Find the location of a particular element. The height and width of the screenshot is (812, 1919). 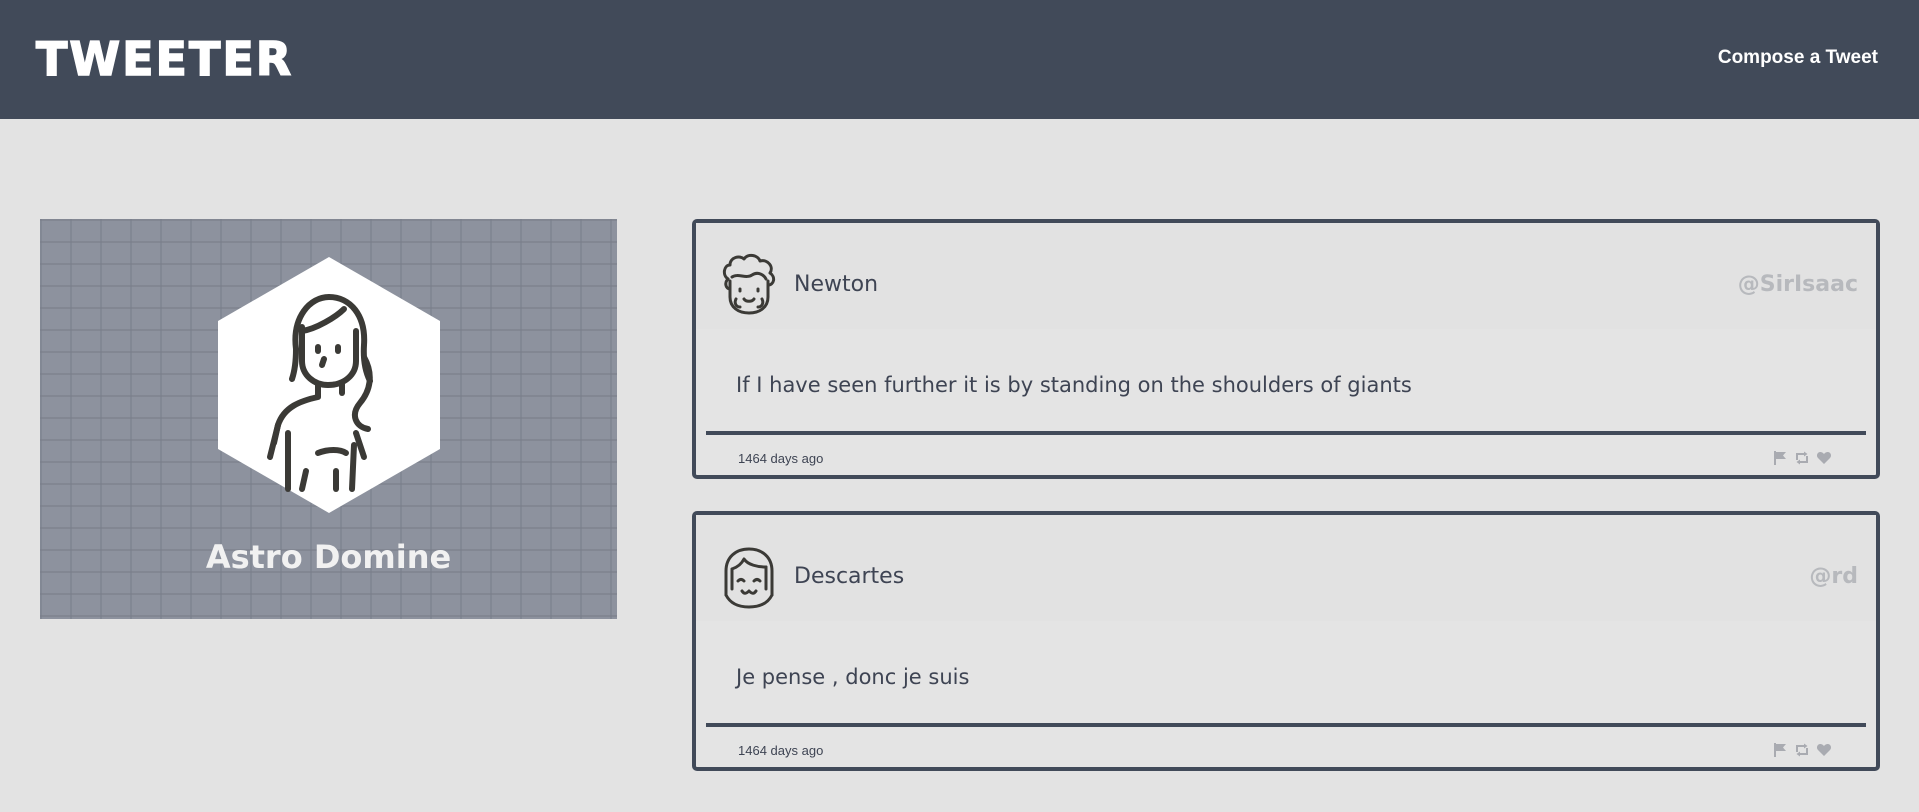

woman-avatar-icon is located at coordinates (329, 385).